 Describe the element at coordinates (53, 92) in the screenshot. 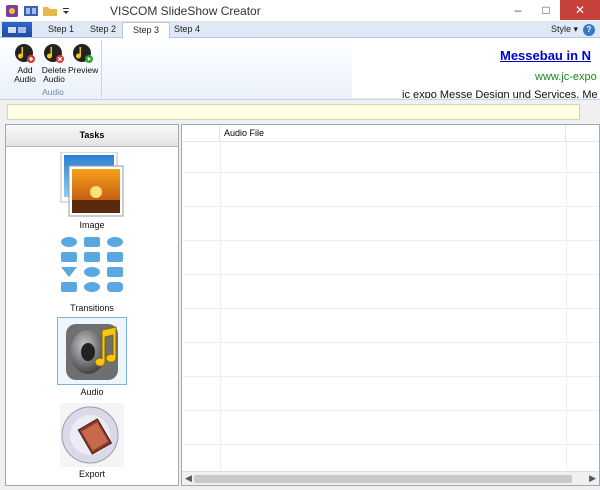

I see `ribbon-group-label: Audio` at that location.